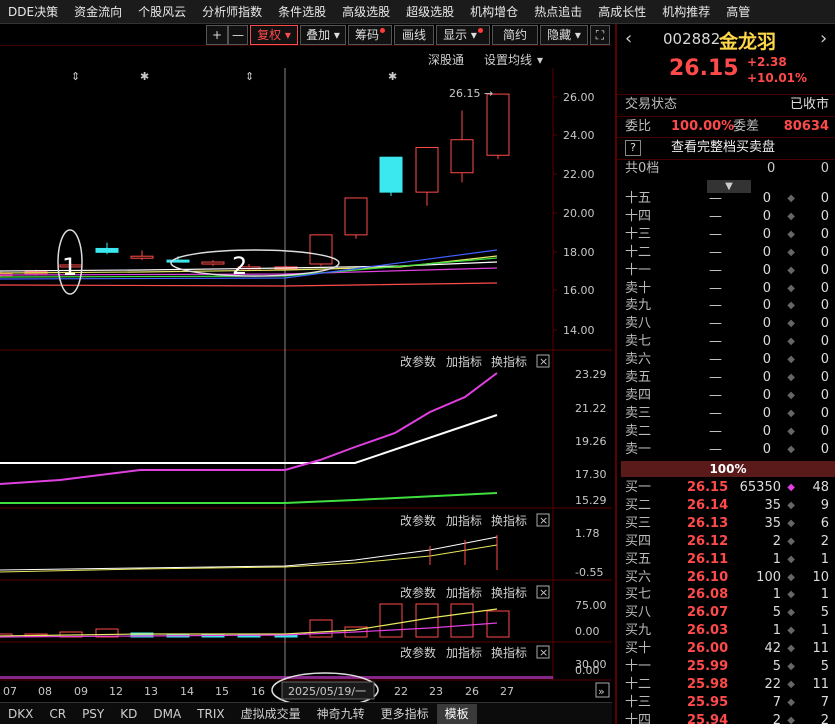 This screenshot has height=724, width=835. I want to click on buy-level-row: 买七 26.08 1 1 ◆, so click(726, 595).